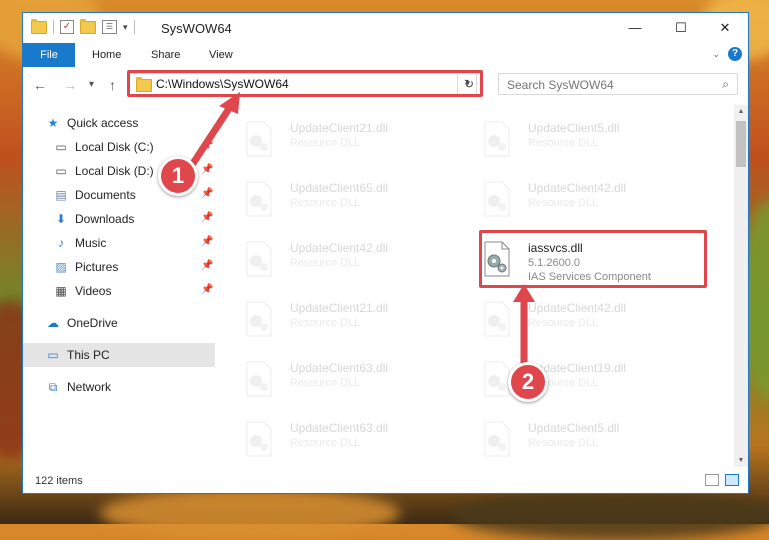  I want to click on step-1-badge: 1, so click(178, 176).